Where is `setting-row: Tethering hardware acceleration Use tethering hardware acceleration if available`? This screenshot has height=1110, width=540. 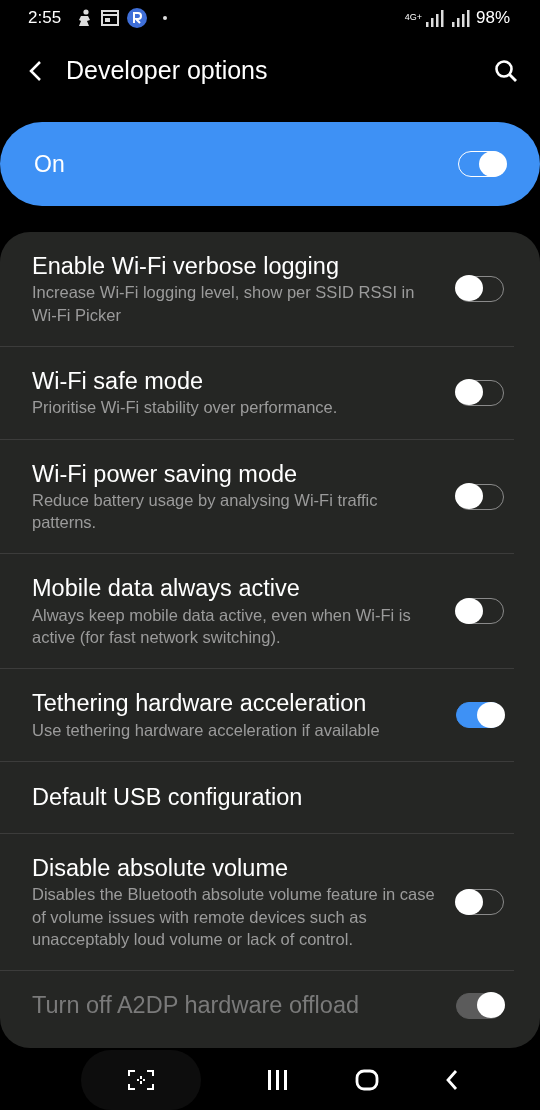 setting-row: Tethering hardware acceleration Use tethering hardware acceleration if available is located at coordinates (257, 715).